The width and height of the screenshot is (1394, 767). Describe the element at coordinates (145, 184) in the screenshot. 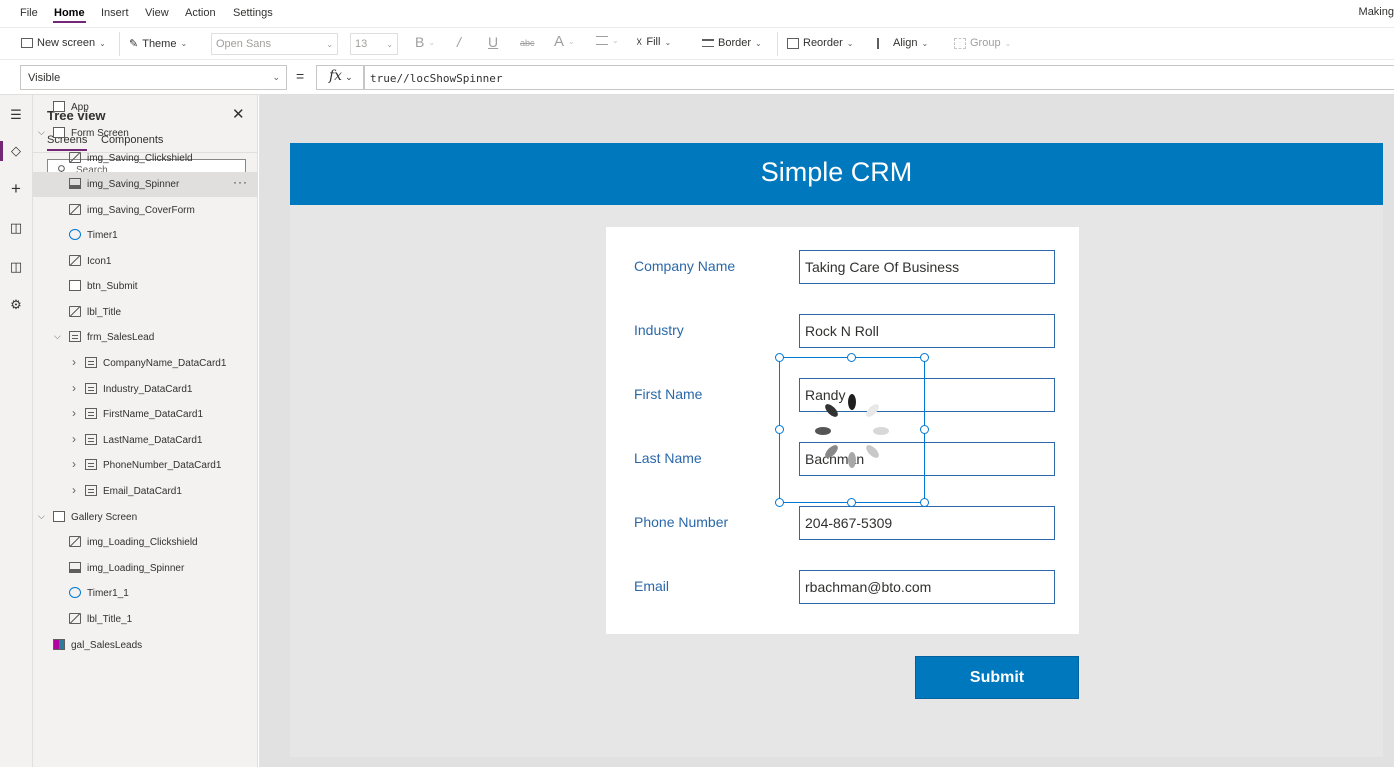

I see `tree-item: img_Saving_Spinner ···` at that location.